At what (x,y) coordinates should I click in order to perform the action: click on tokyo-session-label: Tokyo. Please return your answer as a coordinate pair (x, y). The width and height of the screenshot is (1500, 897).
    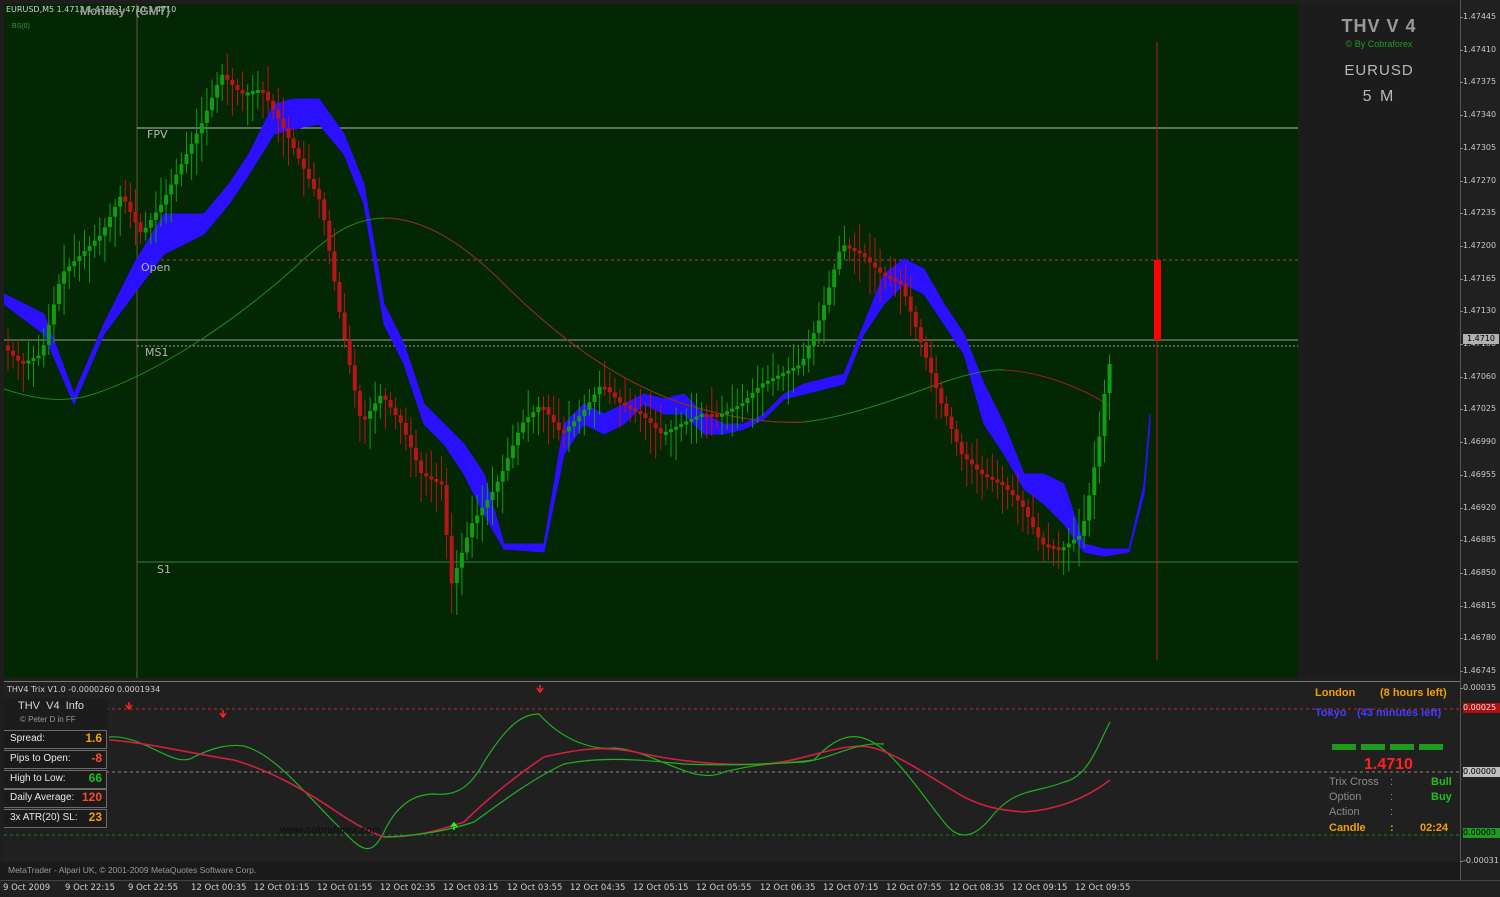
    Looking at the image, I should click on (1331, 713).